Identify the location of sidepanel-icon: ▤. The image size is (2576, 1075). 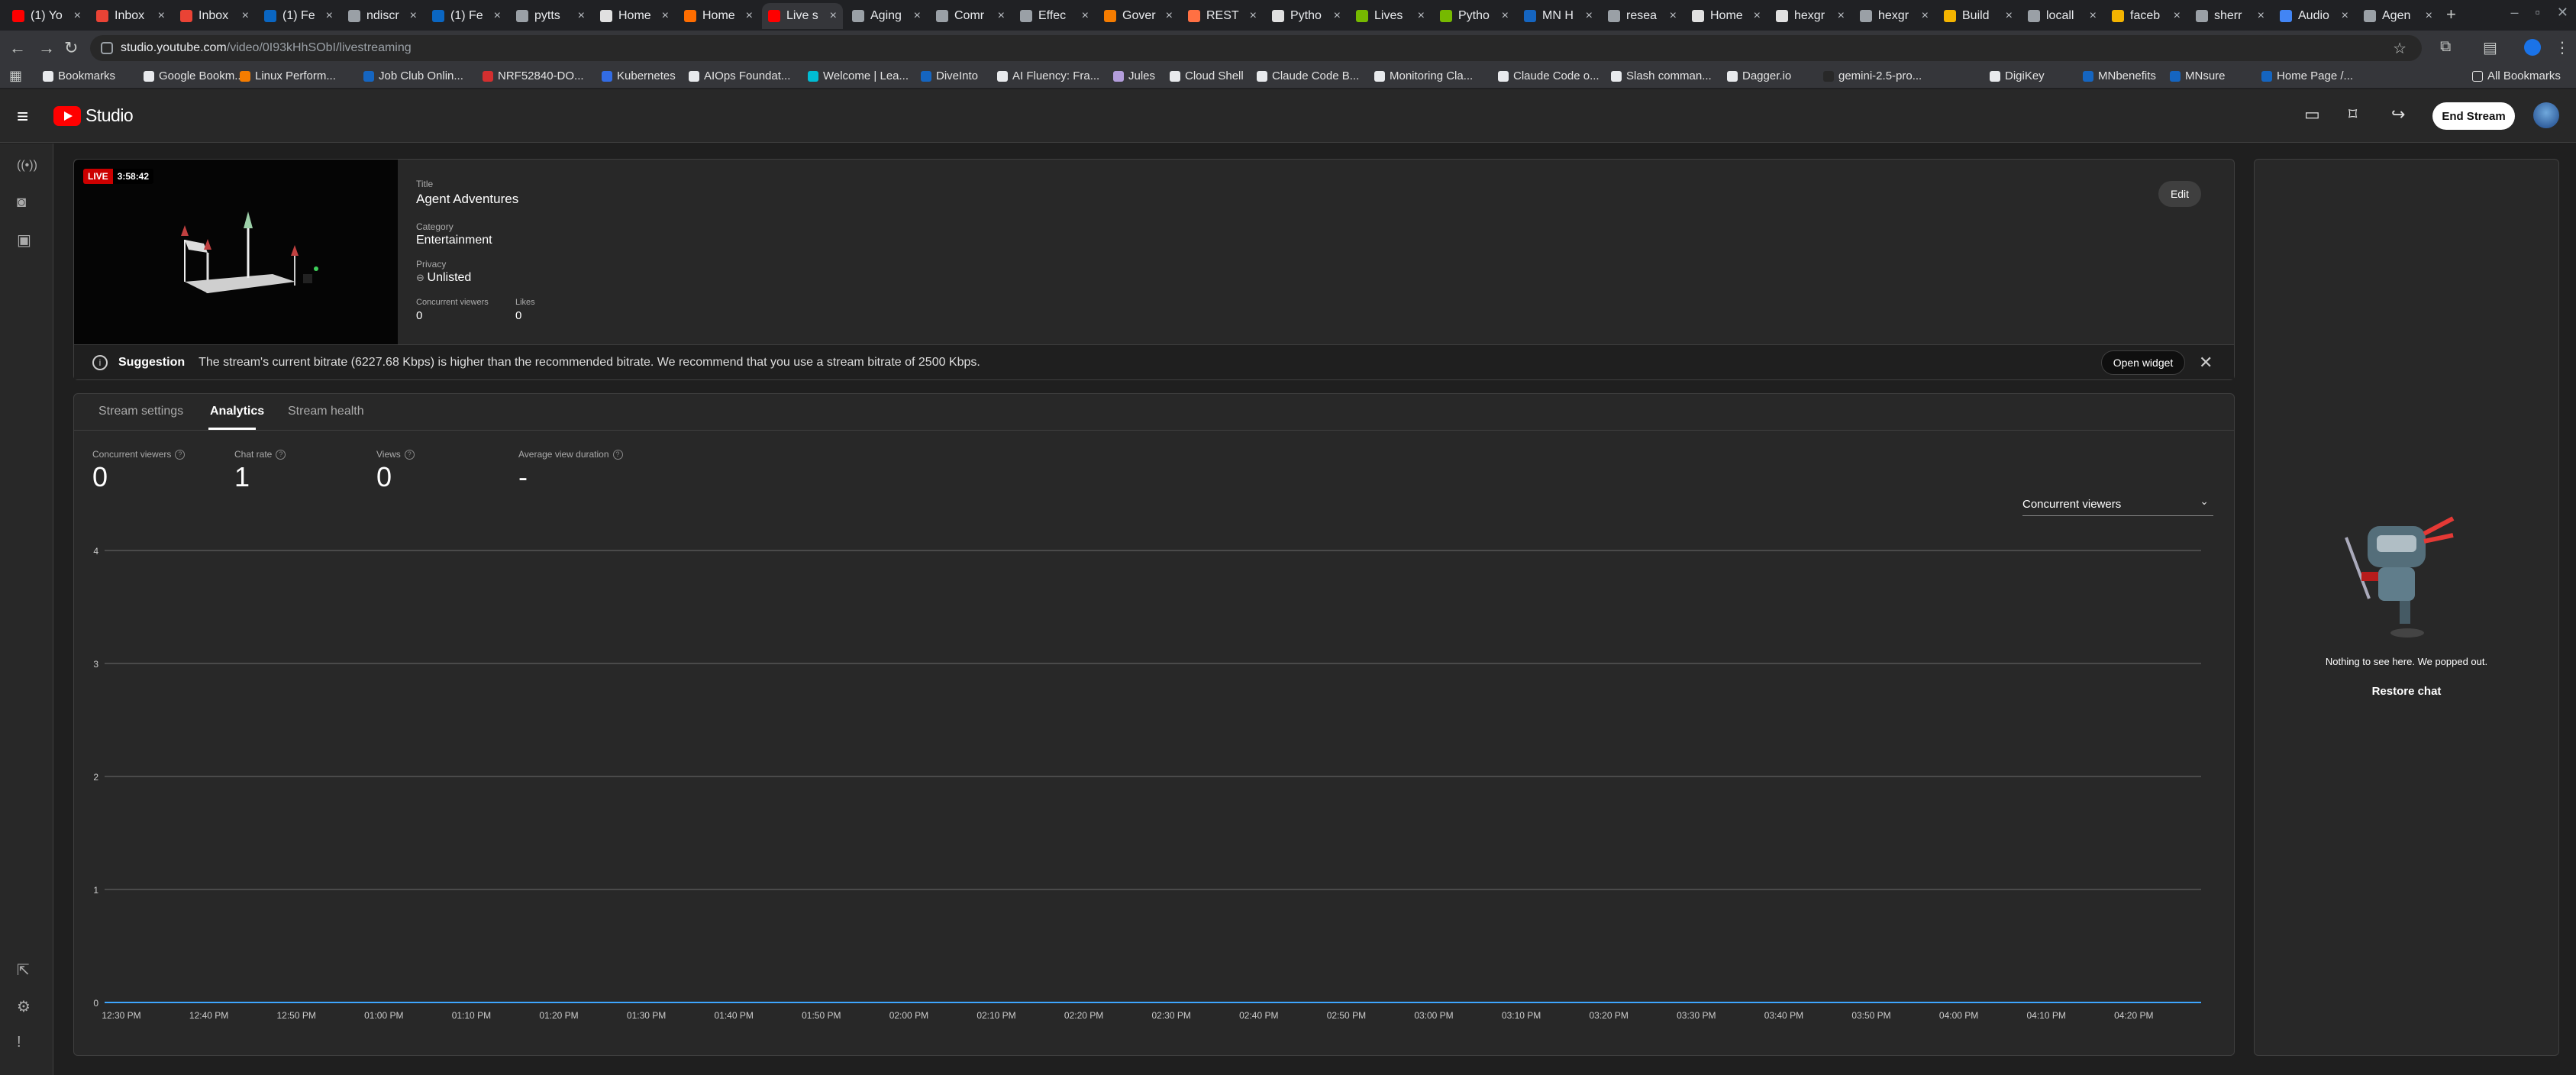
(2490, 47).